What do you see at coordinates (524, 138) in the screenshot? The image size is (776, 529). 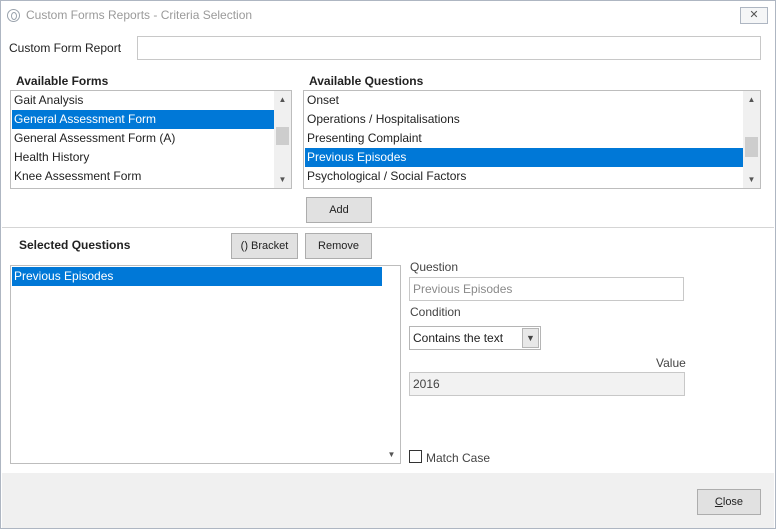 I see `list-item: Presenting Complaint` at bounding box center [524, 138].